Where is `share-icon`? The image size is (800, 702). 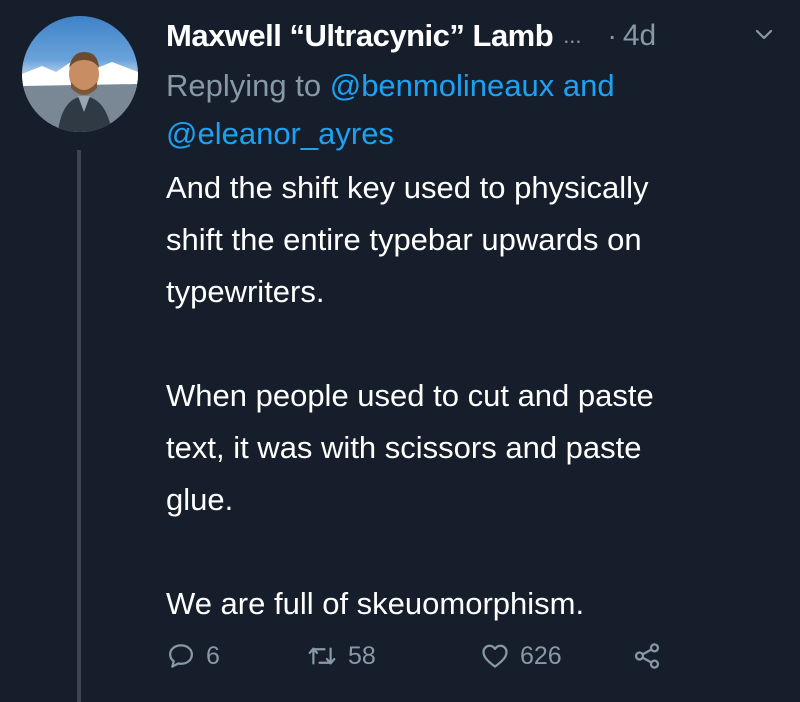 share-icon is located at coordinates (647, 656).